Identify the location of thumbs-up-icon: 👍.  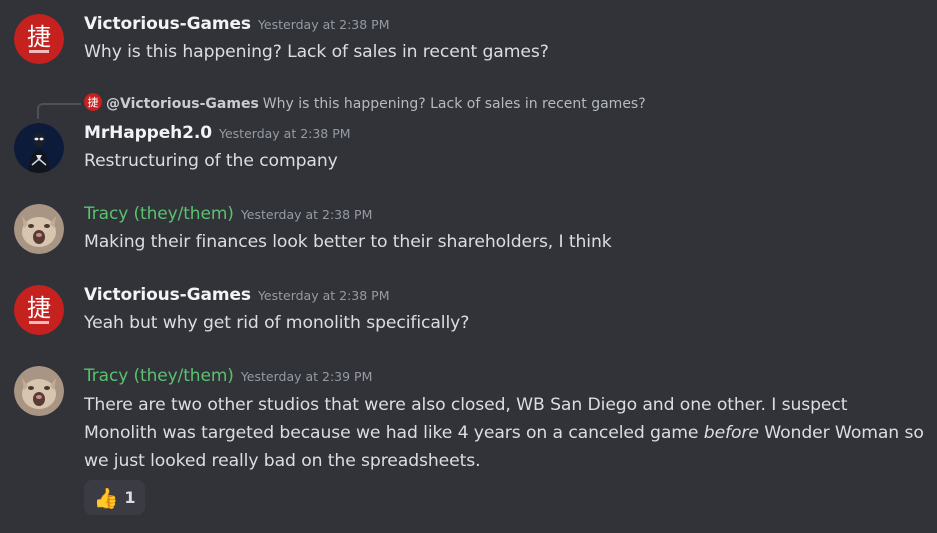
(106, 497).